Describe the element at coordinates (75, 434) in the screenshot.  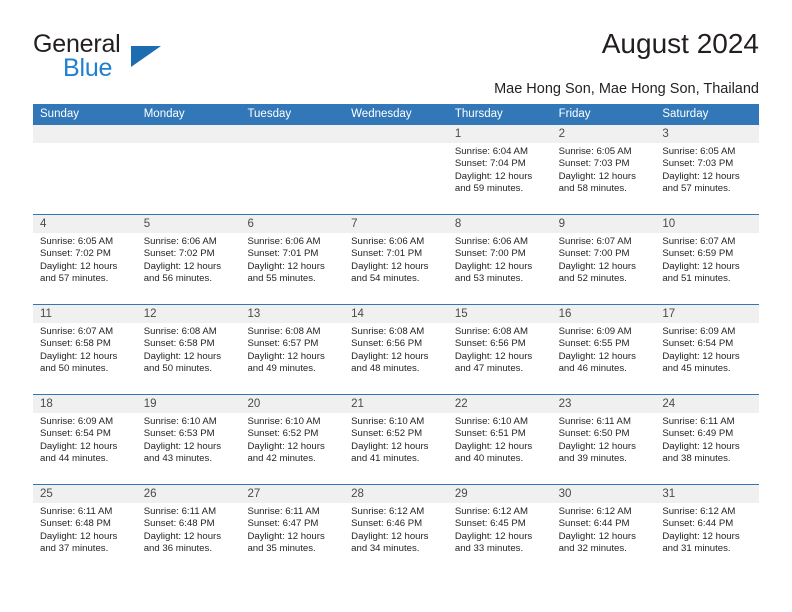
I see `sunset-text: Sunset: 6:54 PM` at that location.